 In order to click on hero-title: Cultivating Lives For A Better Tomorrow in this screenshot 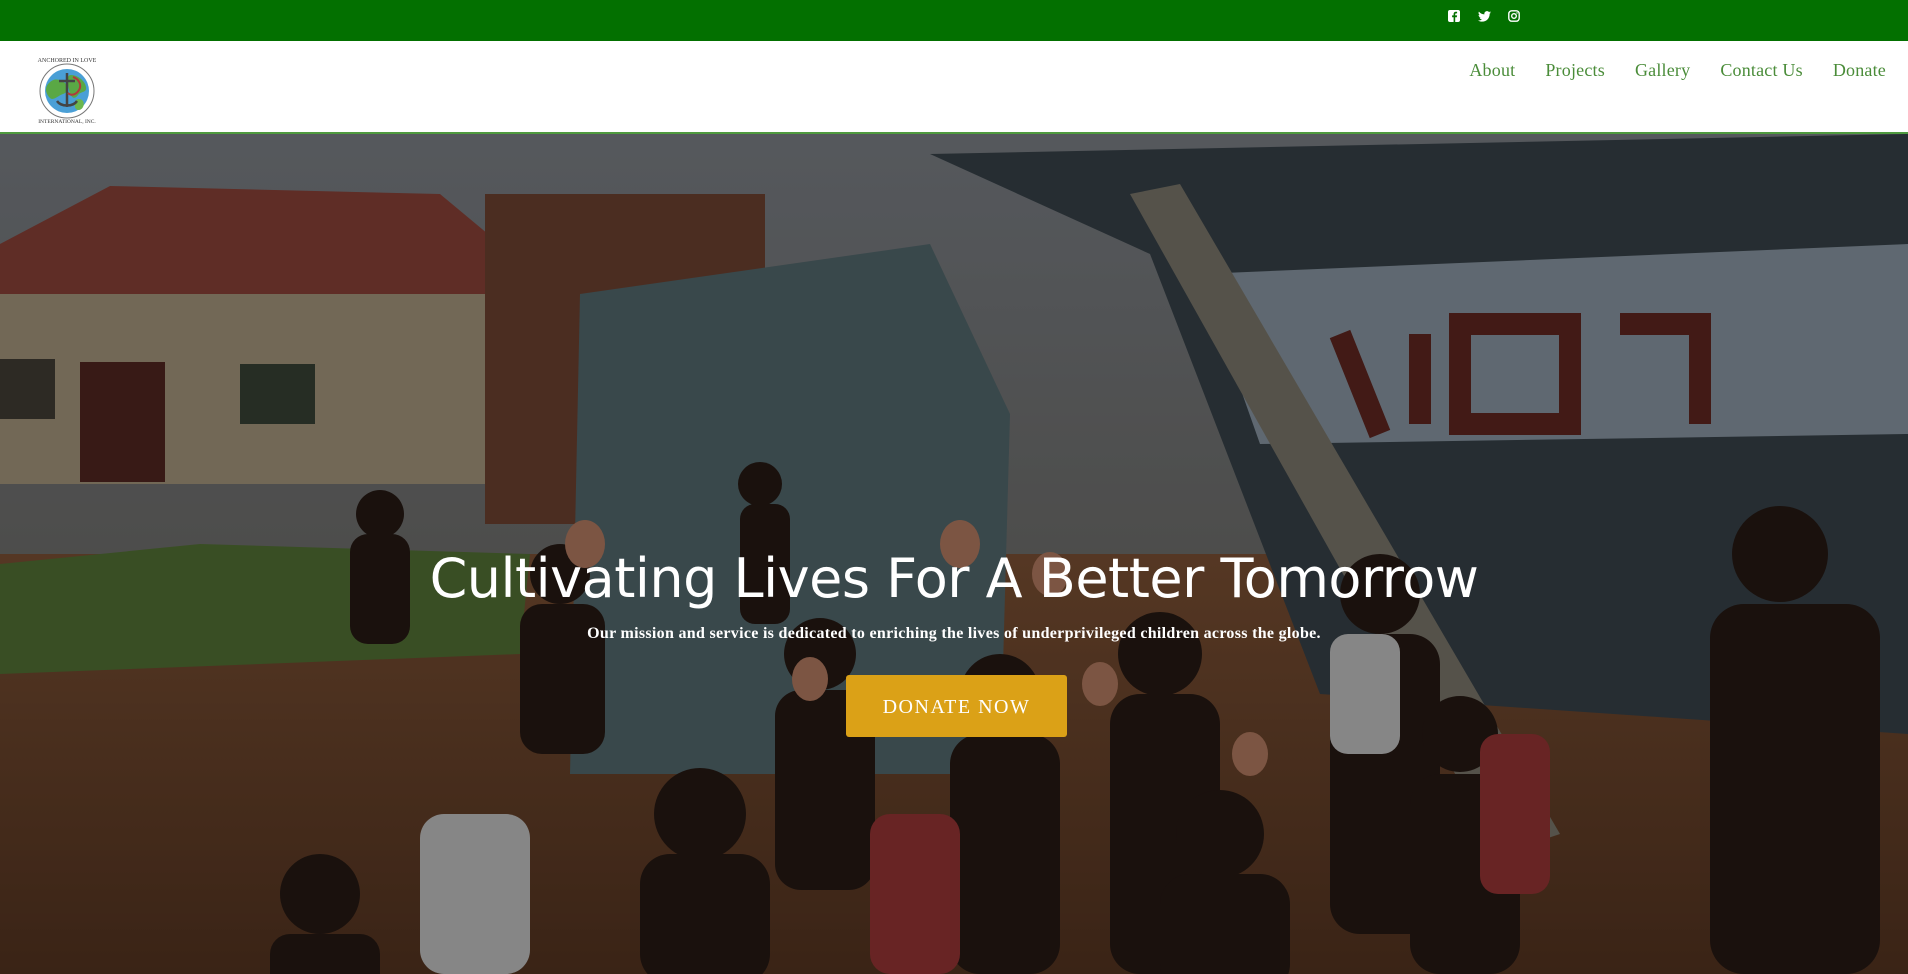, I will do `click(954, 578)`.